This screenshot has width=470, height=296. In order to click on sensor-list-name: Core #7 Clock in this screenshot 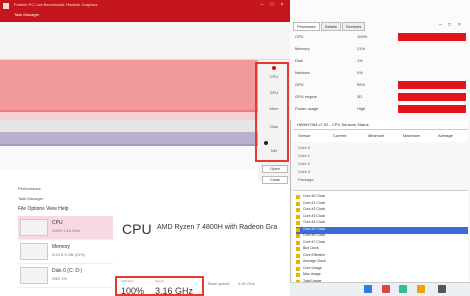, I will do `click(314, 241)`.